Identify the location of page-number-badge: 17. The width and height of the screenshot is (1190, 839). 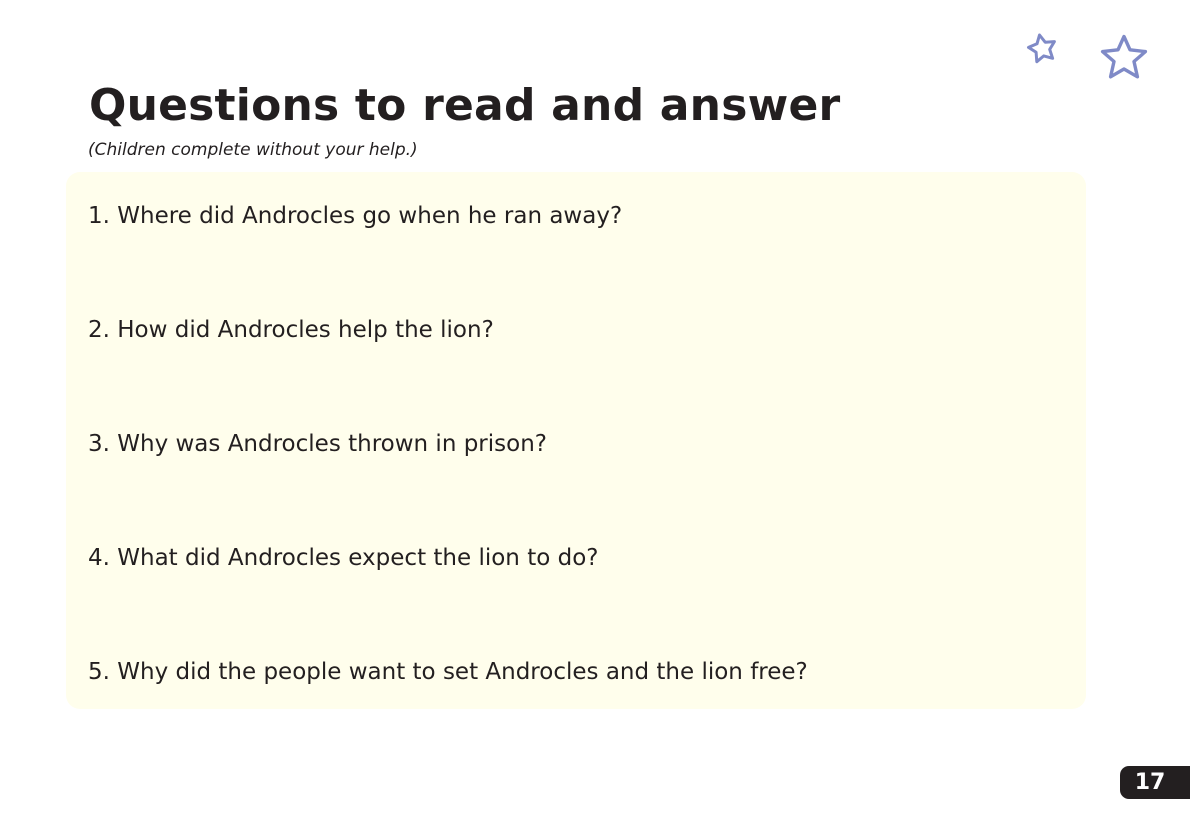
(1155, 782).